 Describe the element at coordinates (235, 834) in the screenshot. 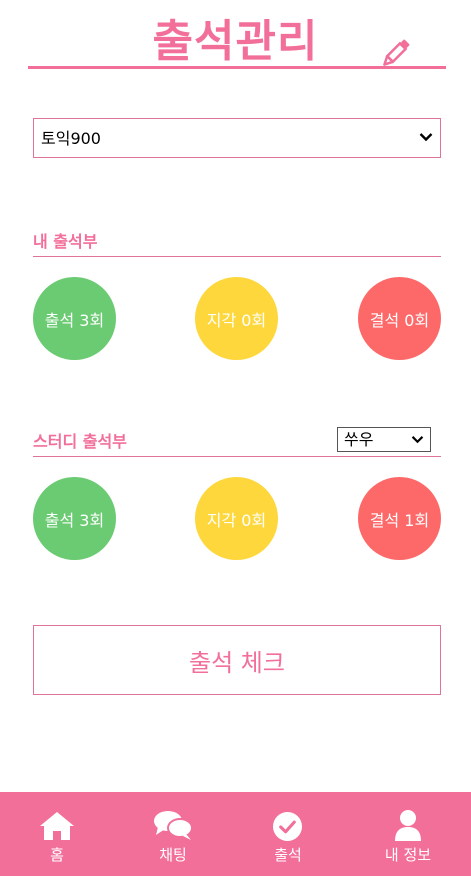

I see `bottom-navbar: 홈 채팅 출석 내 정보` at that location.